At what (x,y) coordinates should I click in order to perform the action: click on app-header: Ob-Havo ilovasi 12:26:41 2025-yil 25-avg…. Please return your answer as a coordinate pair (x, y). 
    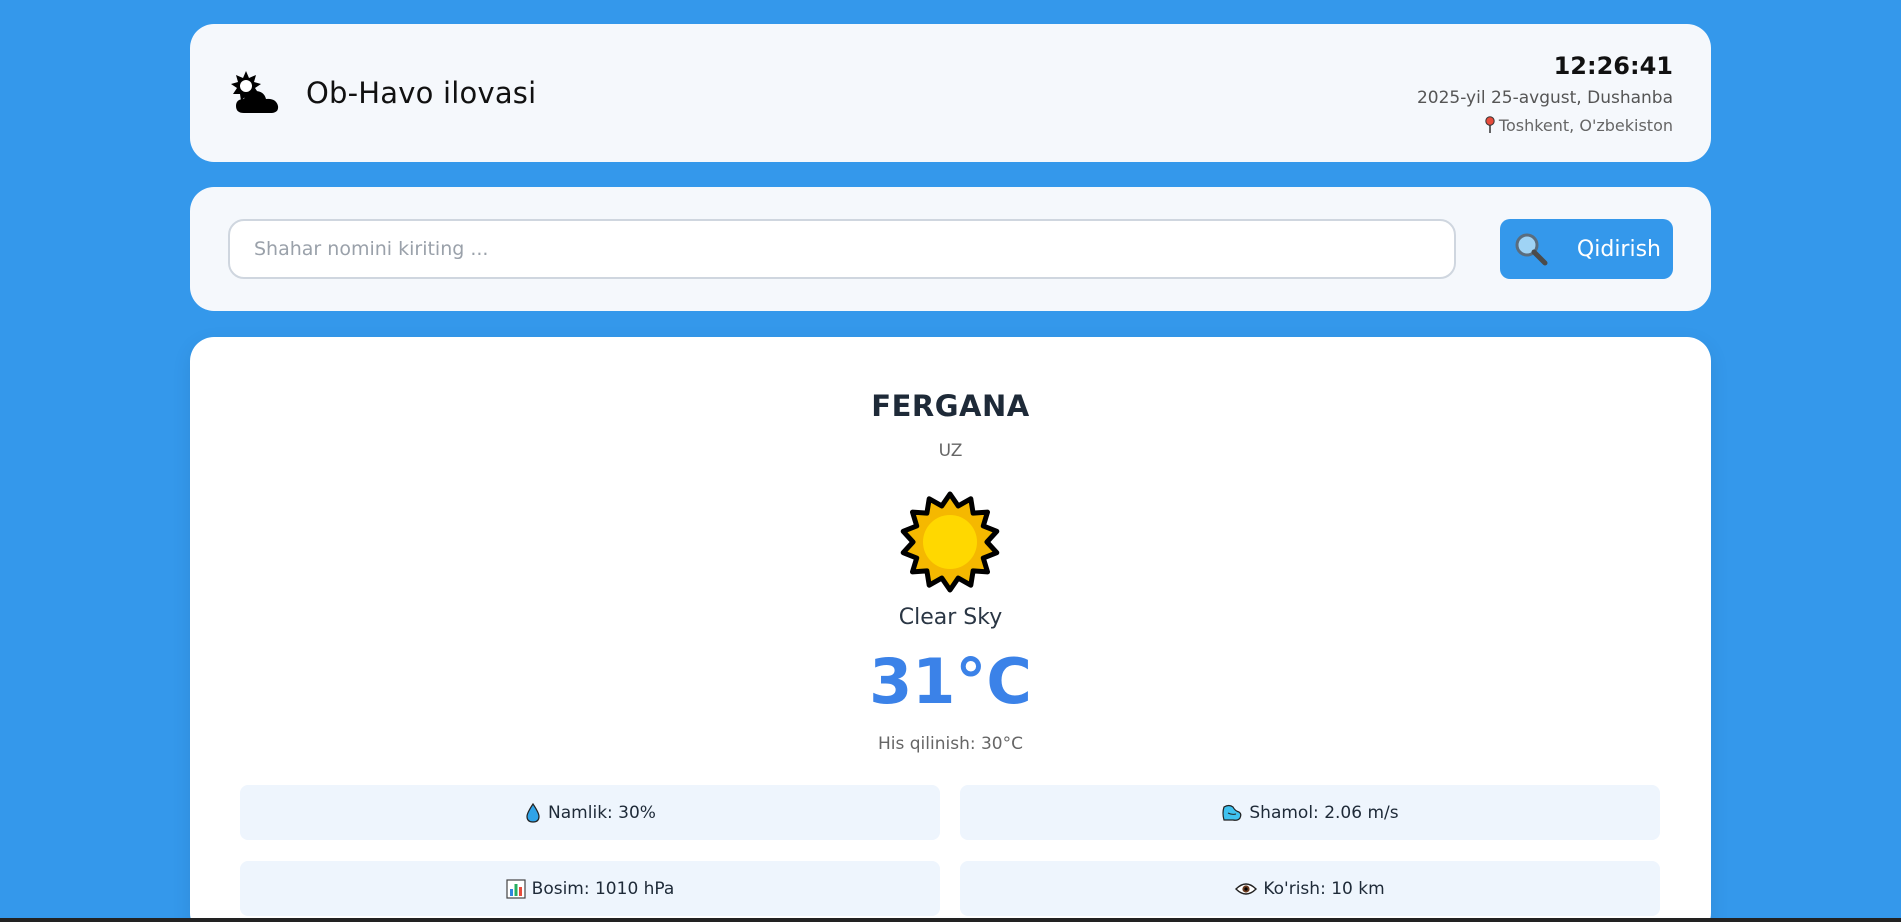
    Looking at the image, I should click on (950, 93).